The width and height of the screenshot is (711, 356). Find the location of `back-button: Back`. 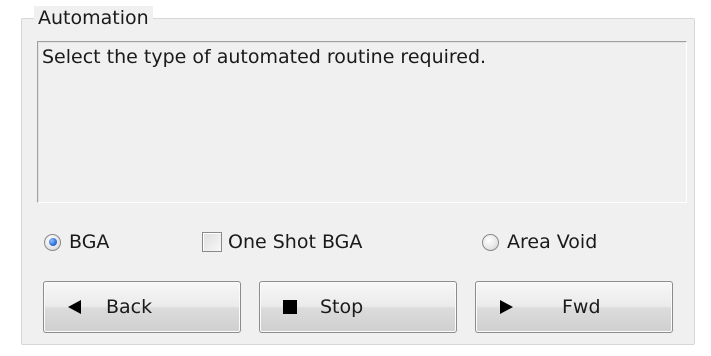

back-button: Back is located at coordinates (142, 307).